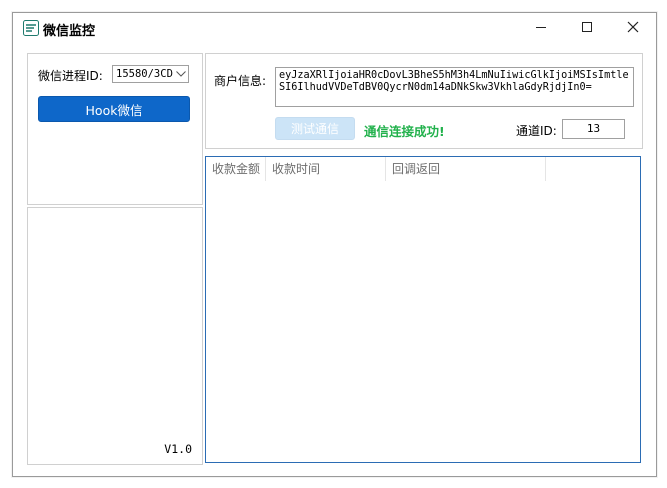  I want to click on minimize-icon, so click(541, 28).